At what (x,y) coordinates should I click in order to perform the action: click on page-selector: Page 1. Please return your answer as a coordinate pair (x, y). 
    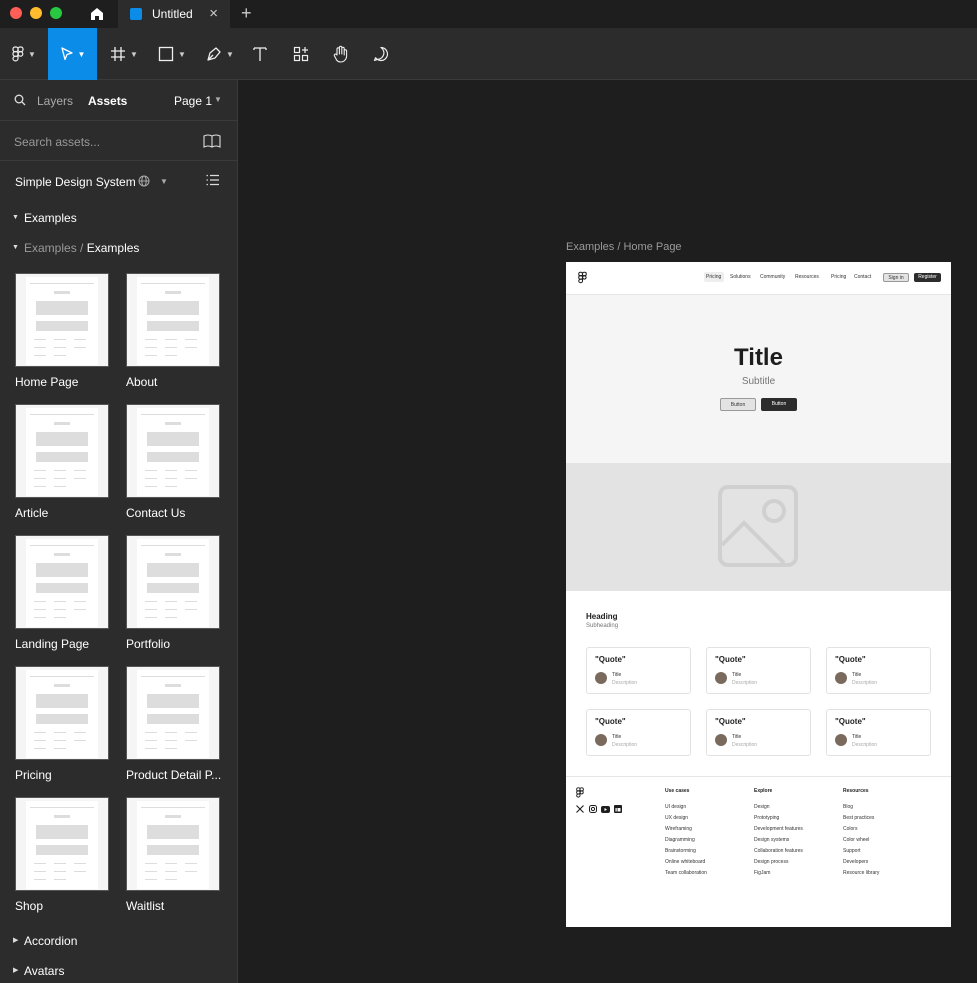
    Looking at the image, I should click on (193, 101).